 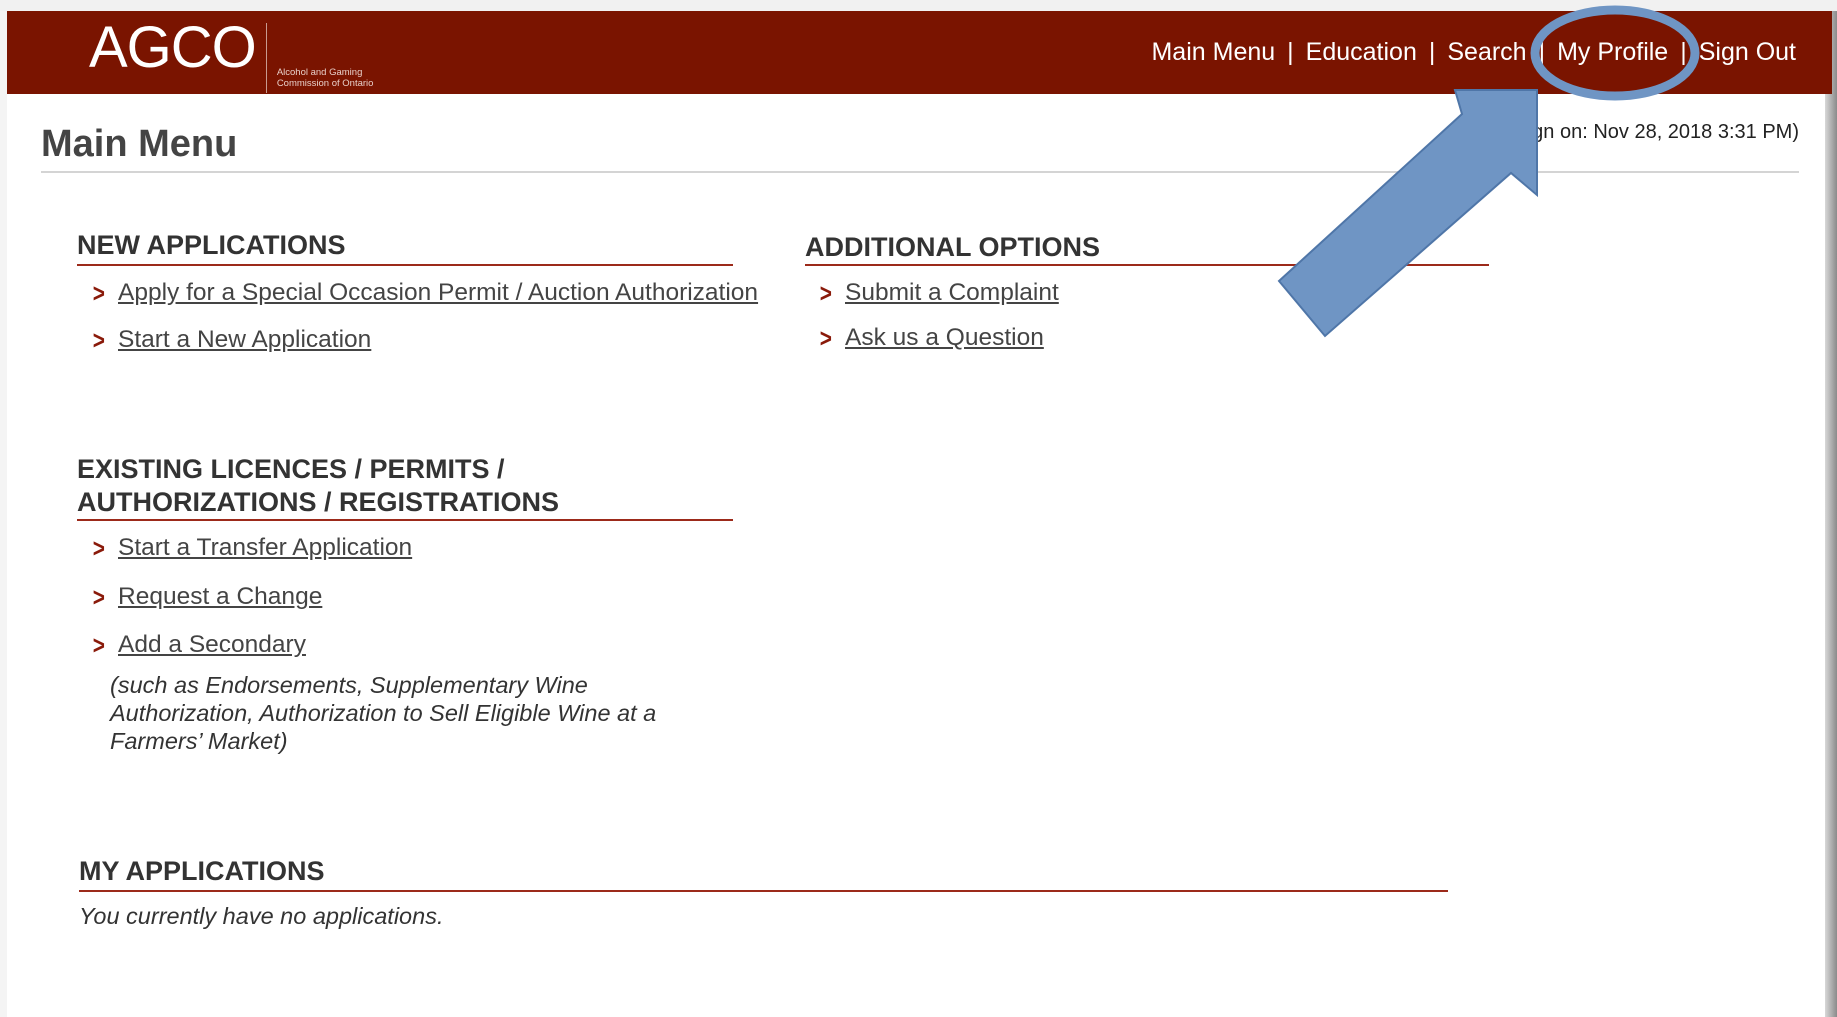 I want to click on existing-heading-line2: AUTHORIZATIONS / REGISTRATIONS, so click(x=318, y=502).